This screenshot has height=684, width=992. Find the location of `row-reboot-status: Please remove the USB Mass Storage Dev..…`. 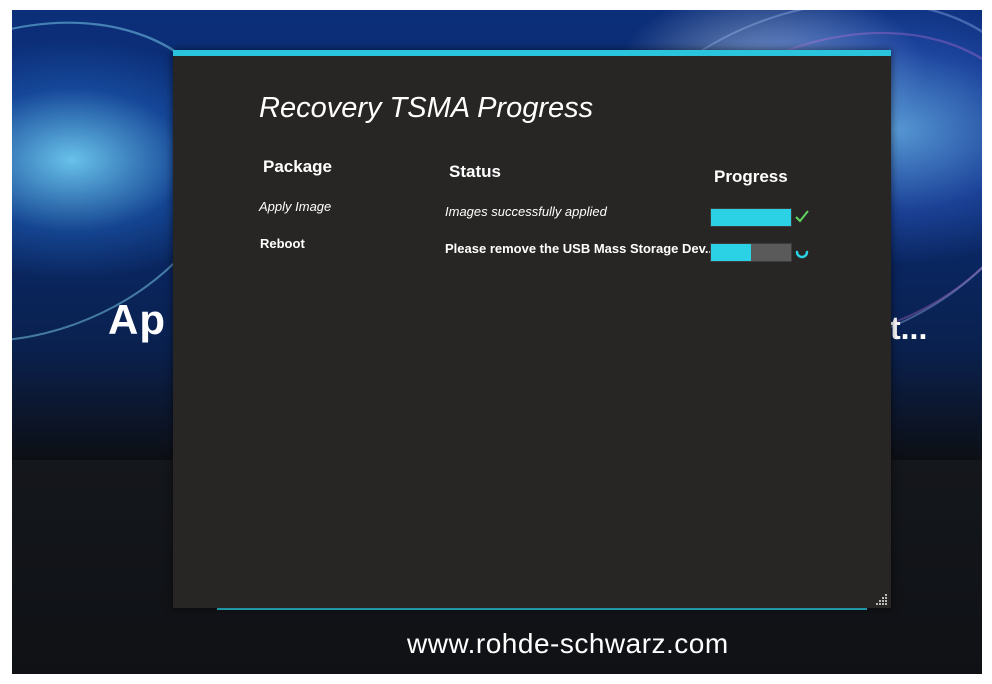

row-reboot-status: Please remove the USB Mass Storage Dev..… is located at coordinates (580, 248).